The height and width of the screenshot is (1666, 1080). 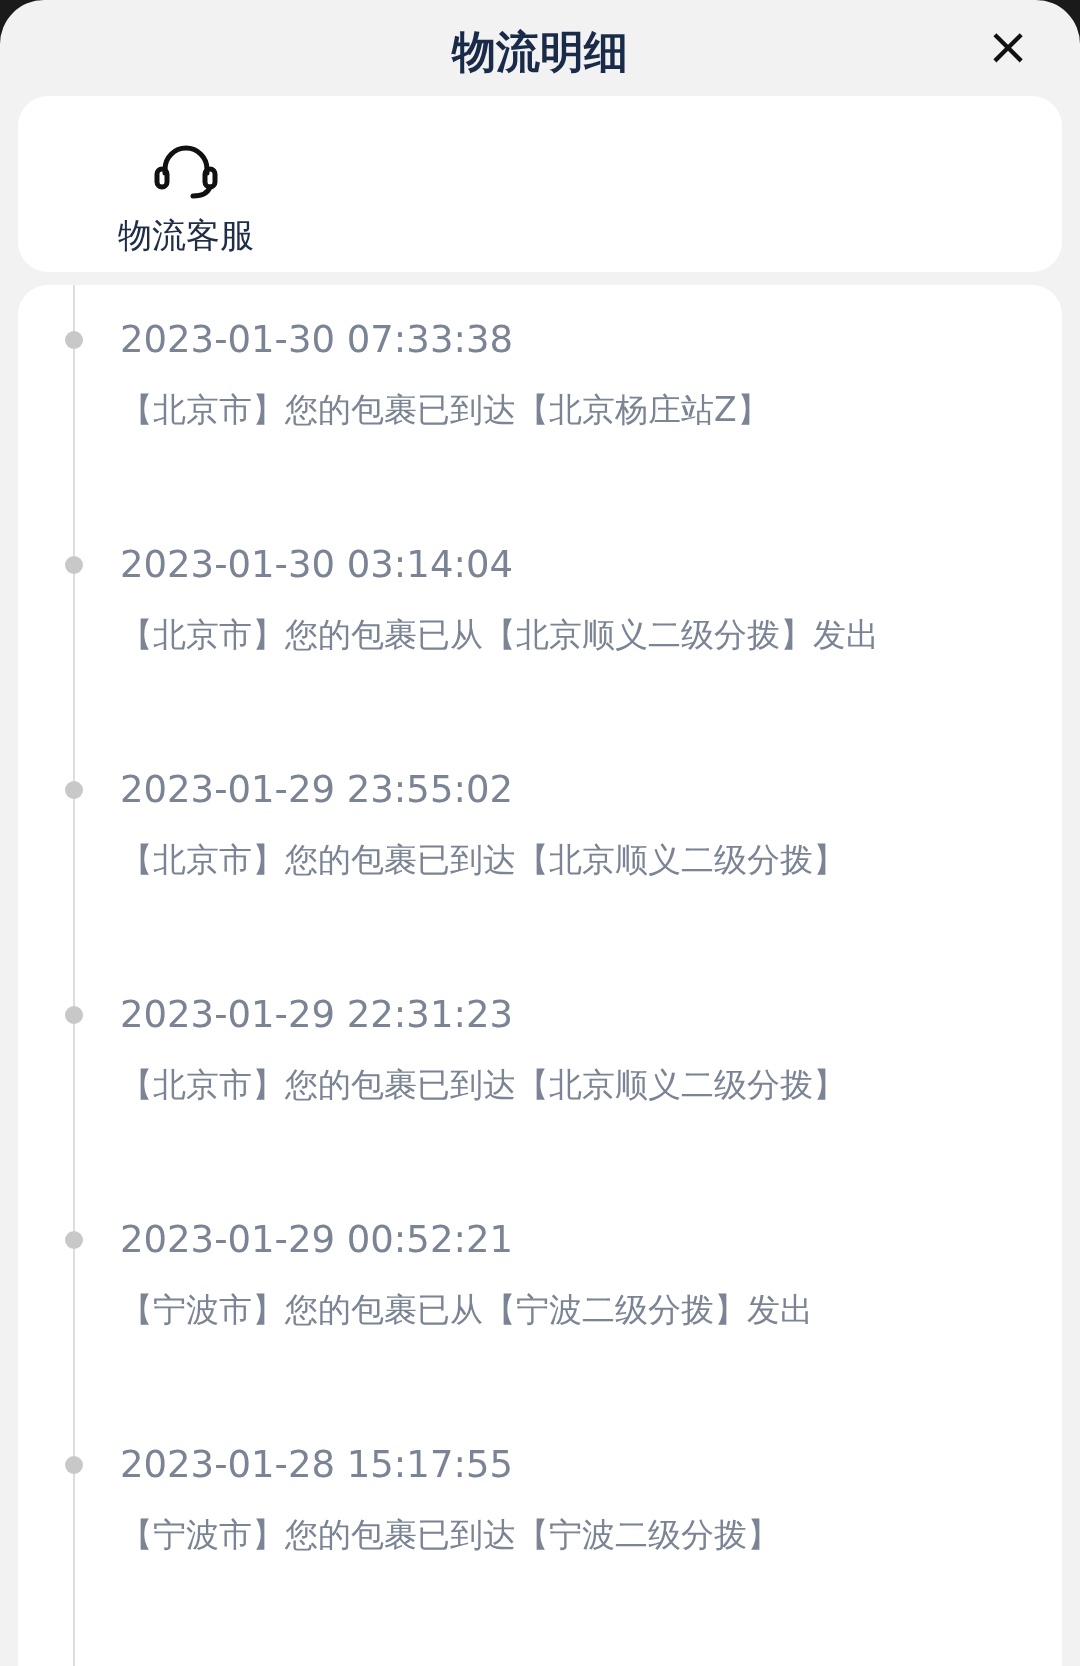 I want to click on event-time: 2023-01-28 15:17:55, so click(x=316, y=1465).